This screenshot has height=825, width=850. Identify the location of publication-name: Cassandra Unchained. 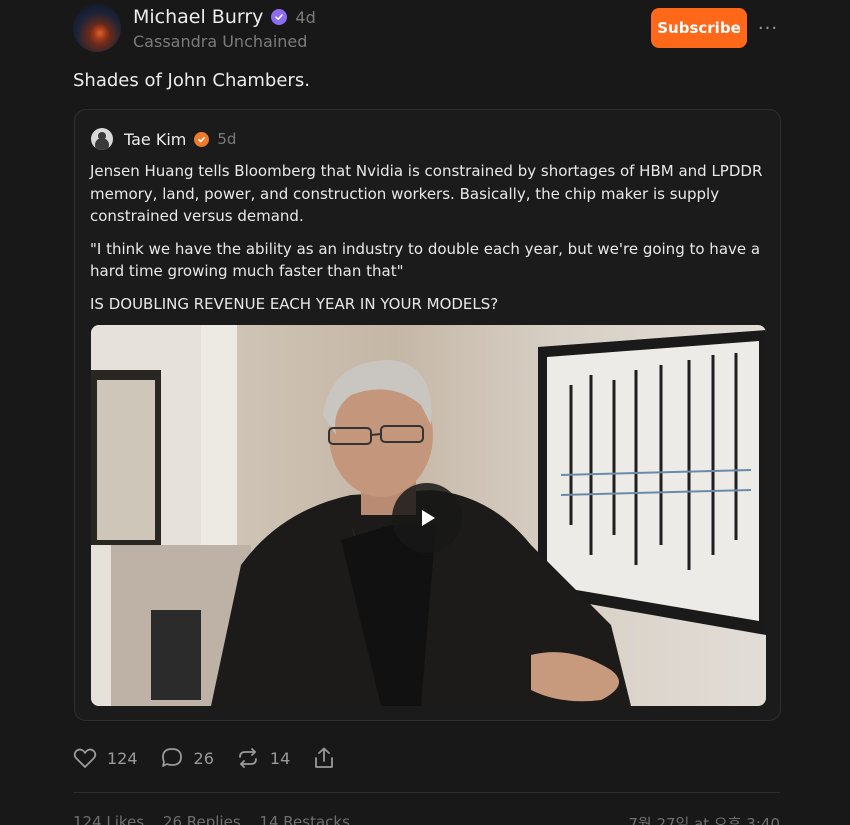
(220, 41).